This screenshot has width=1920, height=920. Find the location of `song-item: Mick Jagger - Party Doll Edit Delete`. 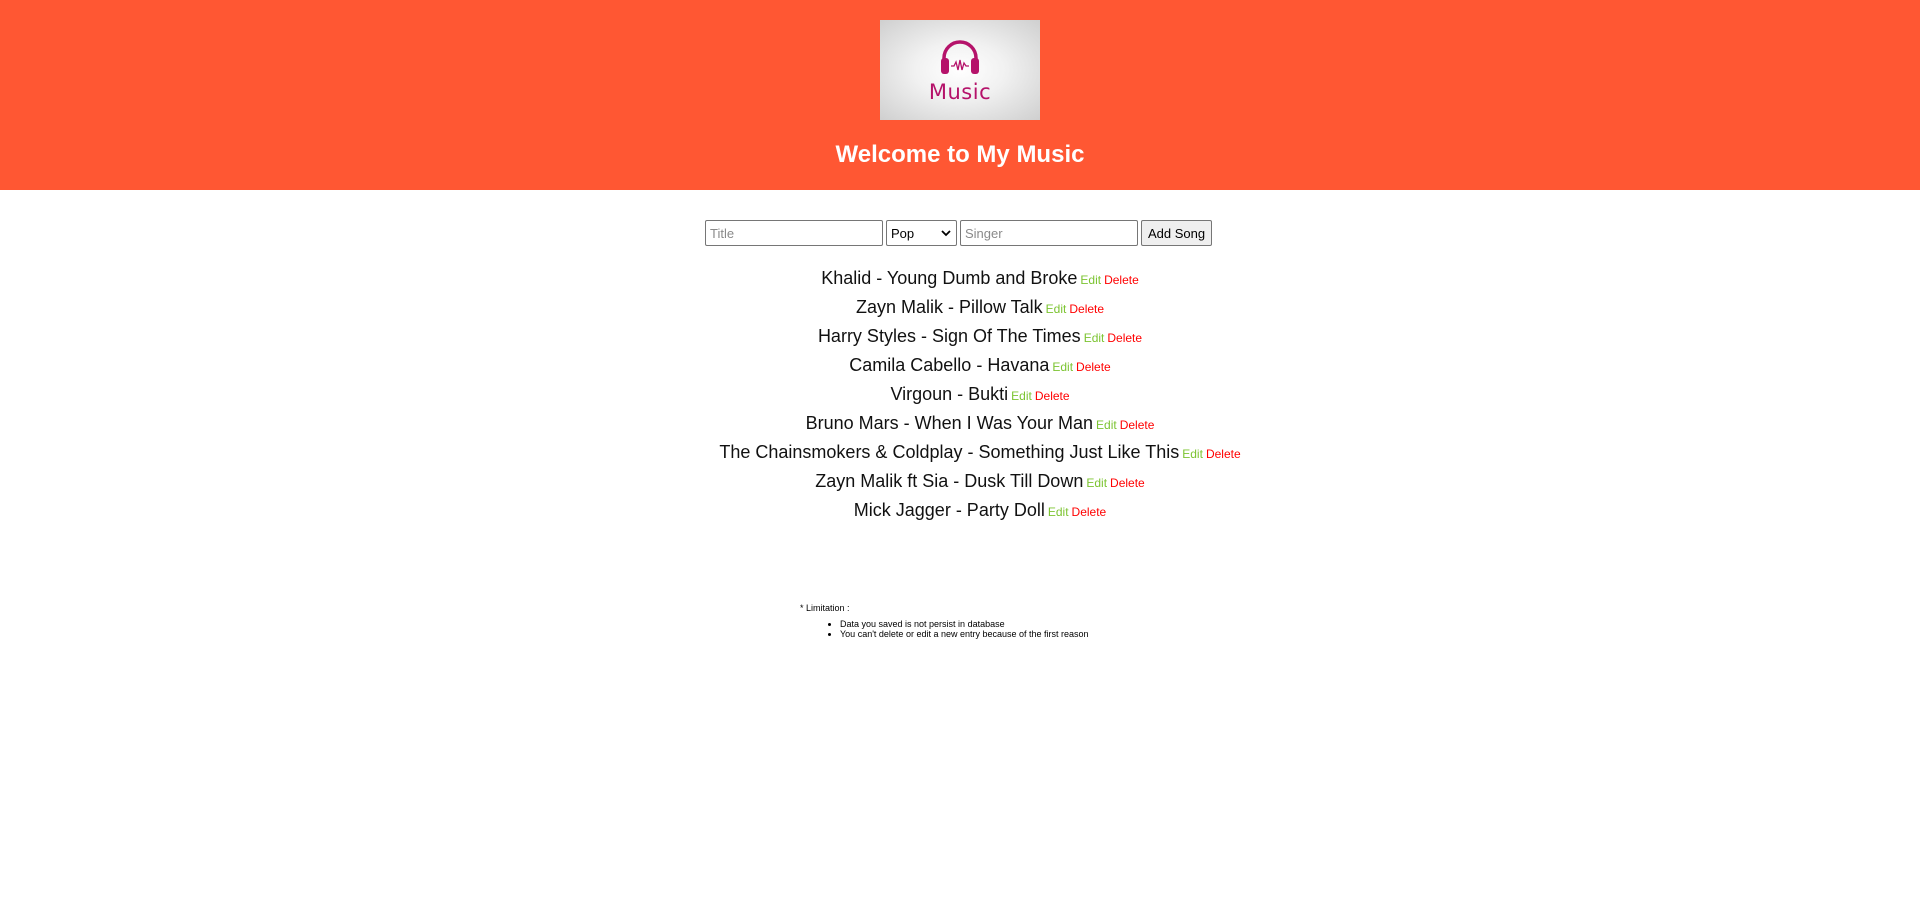

song-item: Mick Jagger - Party Doll Edit Delete is located at coordinates (960, 511).